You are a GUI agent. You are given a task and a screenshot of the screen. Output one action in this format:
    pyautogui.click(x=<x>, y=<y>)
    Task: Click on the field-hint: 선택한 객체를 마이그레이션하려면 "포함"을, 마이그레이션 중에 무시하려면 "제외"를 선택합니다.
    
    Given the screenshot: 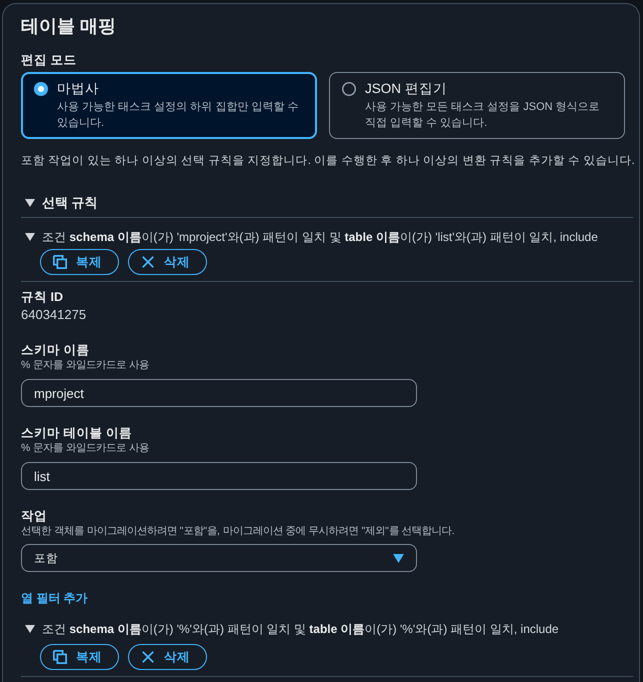 What is the action you would take?
    pyautogui.click(x=238, y=532)
    